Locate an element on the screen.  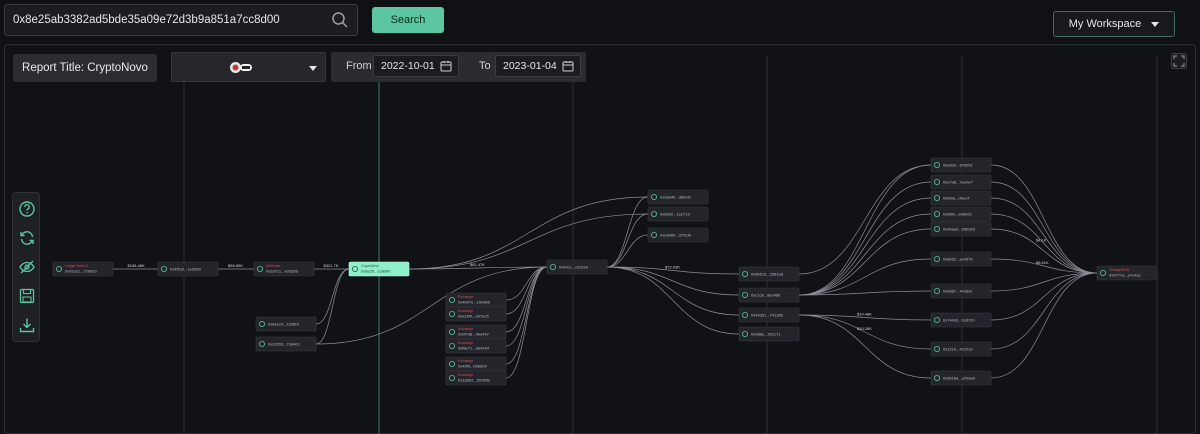
refresh-icon is located at coordinates (27, 238).